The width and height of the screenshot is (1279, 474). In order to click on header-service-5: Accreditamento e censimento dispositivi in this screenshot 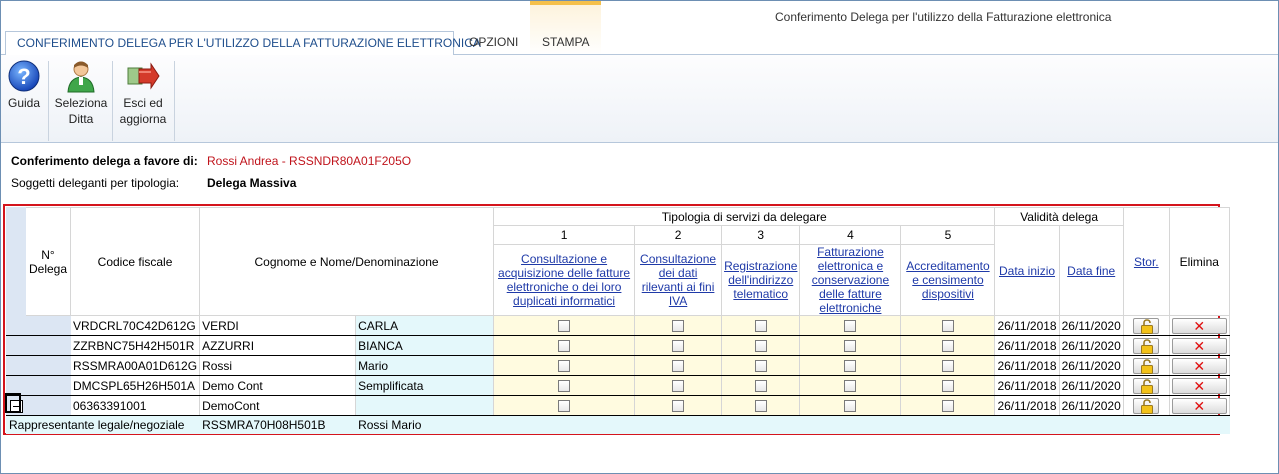, I will do `click(948, 280)`.